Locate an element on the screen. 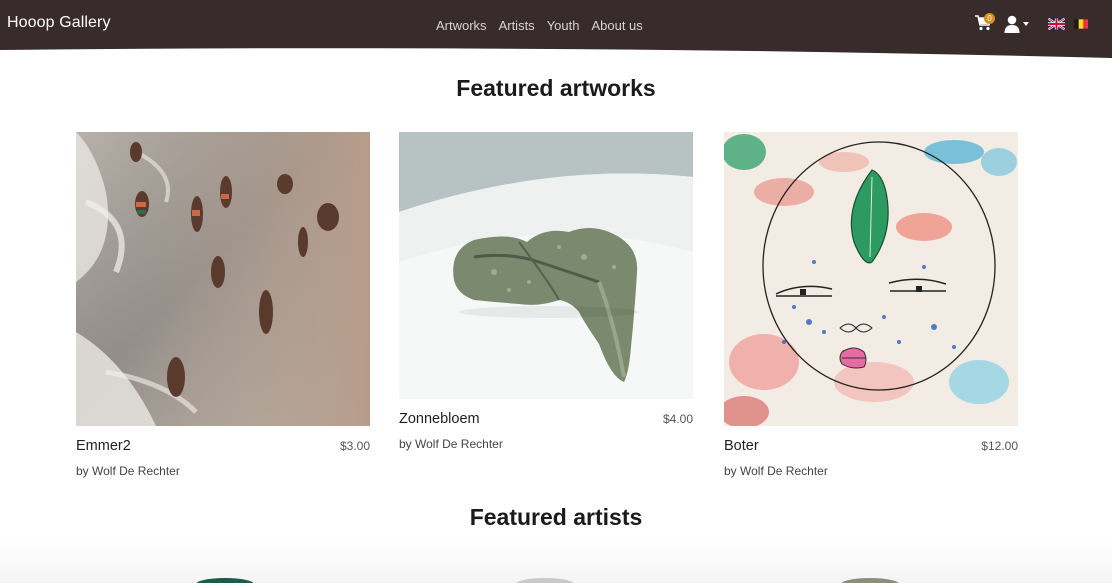 The image size is (1112, 583). artwork-card: Zonnebloem $4.00 by Wolf De Rechter is located at coordinates (546, 291).